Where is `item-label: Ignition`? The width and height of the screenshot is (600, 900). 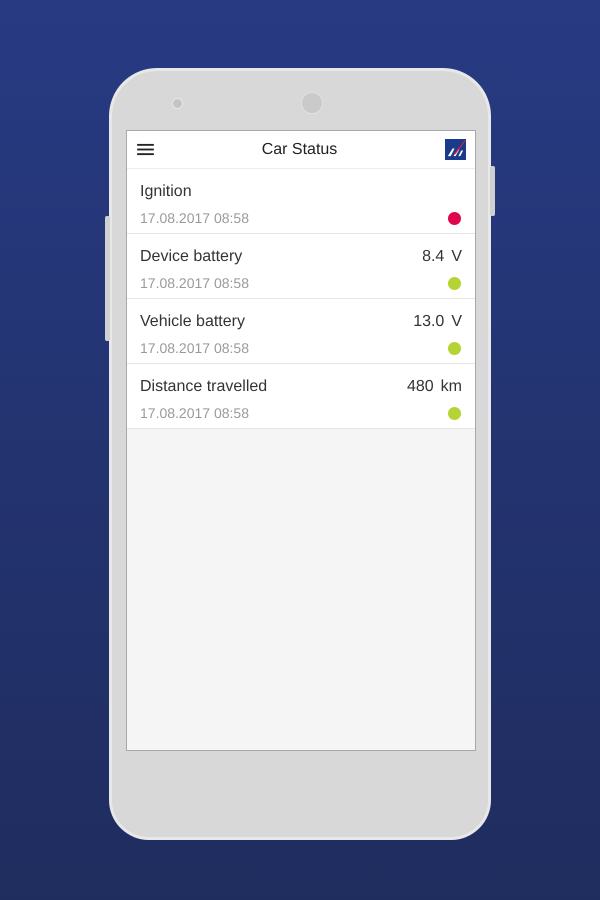
item-label: Ignition is located at coordinates (166, 192).